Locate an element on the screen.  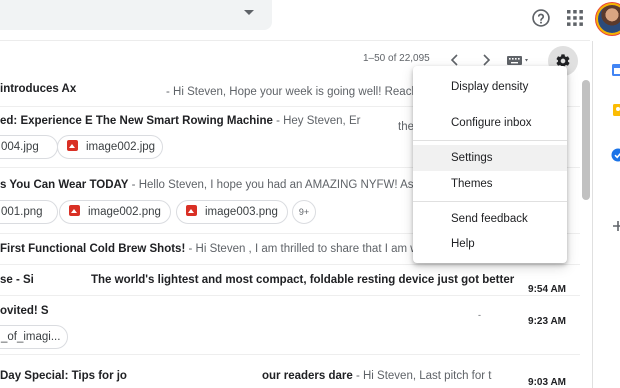
tasks-icon is located at coordinates (615, 155).